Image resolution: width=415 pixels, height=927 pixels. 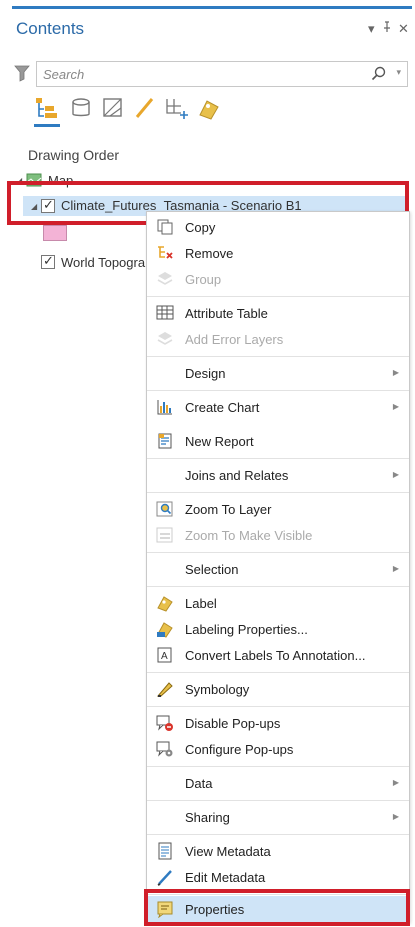 I want to click on search-row: ▾, so click(x=212, y=74).